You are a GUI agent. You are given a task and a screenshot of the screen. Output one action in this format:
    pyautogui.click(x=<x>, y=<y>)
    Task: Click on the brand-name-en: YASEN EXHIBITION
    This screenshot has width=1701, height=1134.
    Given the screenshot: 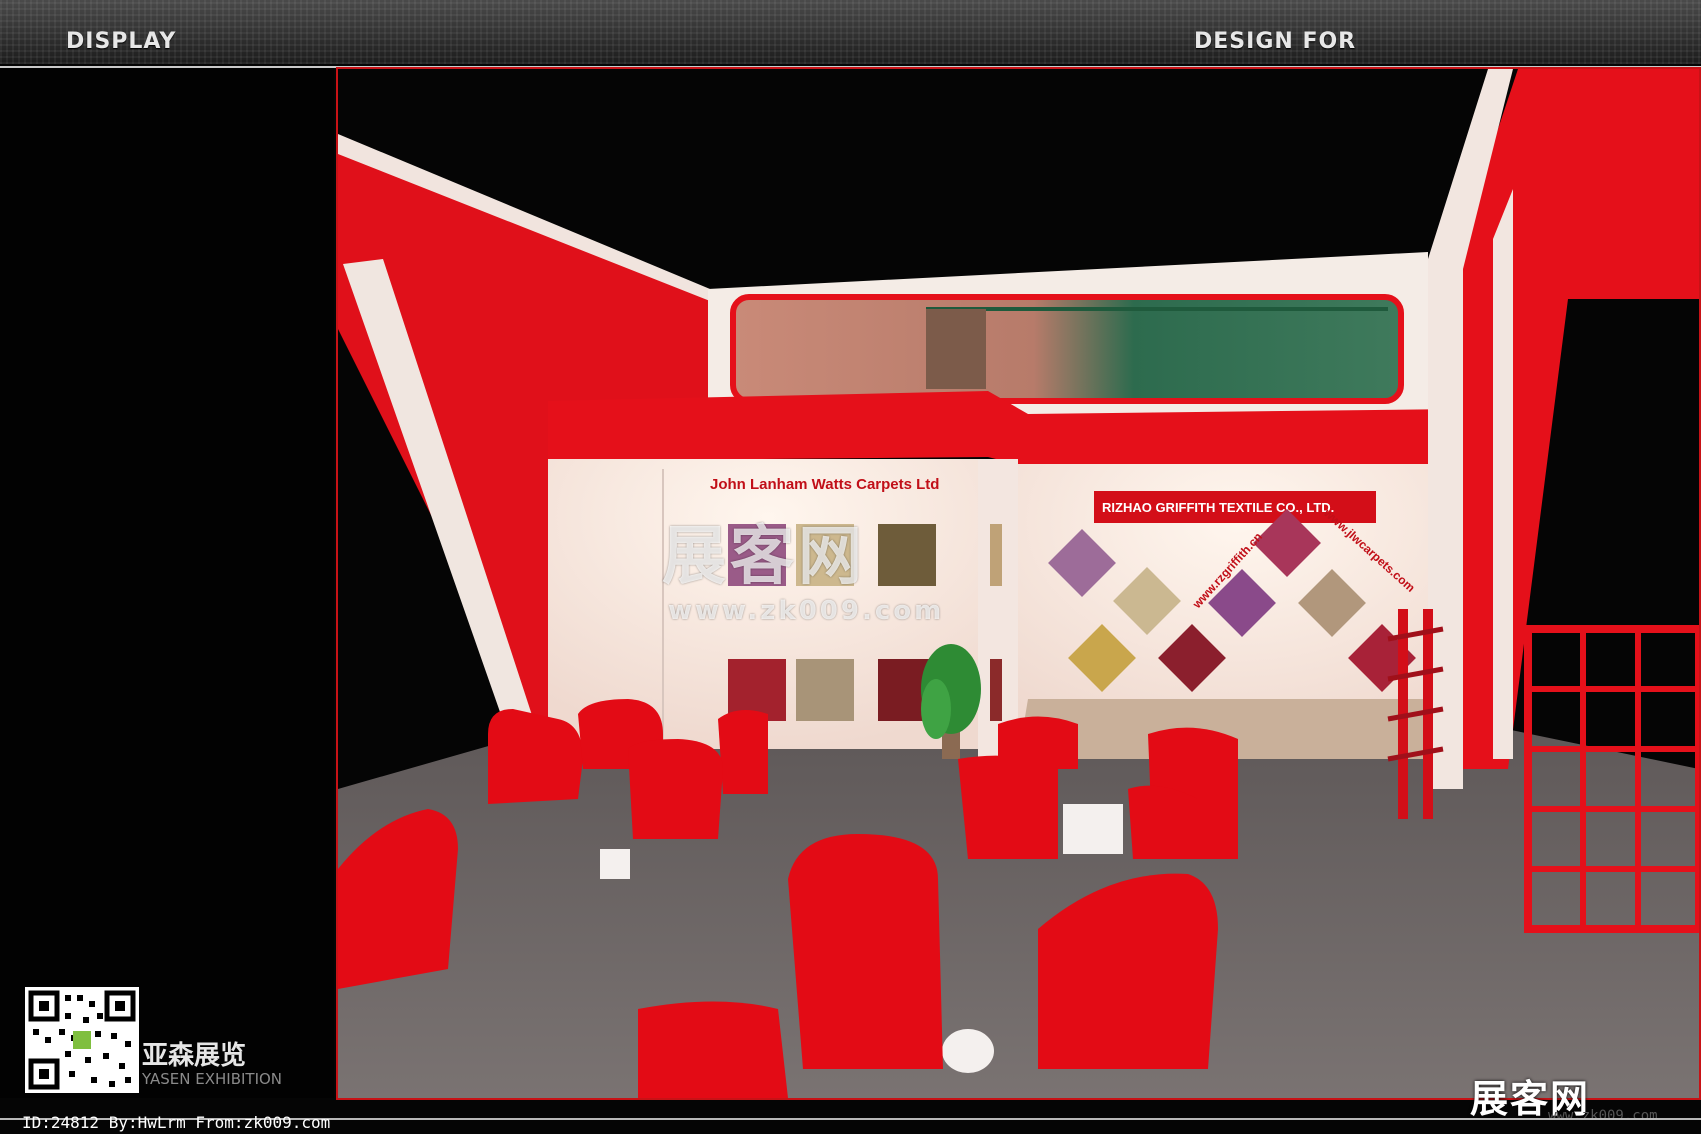 What is the action you would take?
    pyautogui.click(x=212, y=1079)
    